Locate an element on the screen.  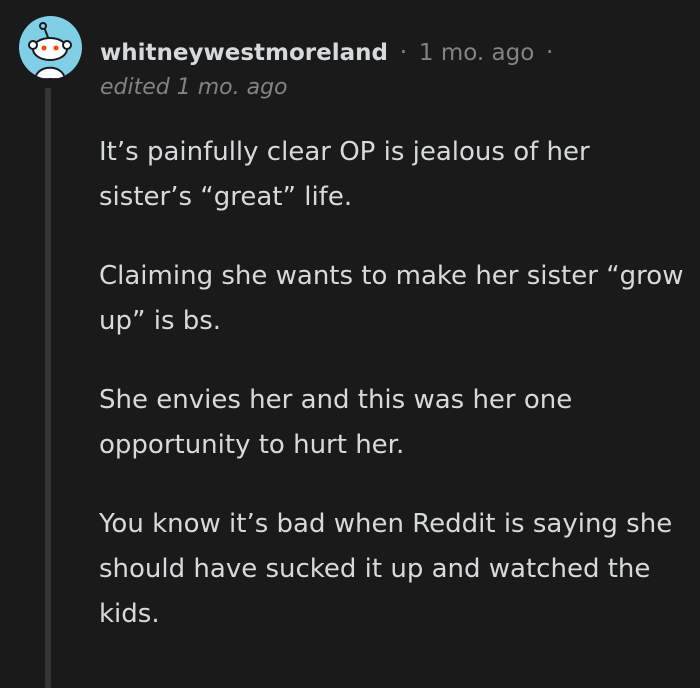
comment-meta: whitneywestmoreland · 1 mo. ago · is located at coordinates (329, 52).